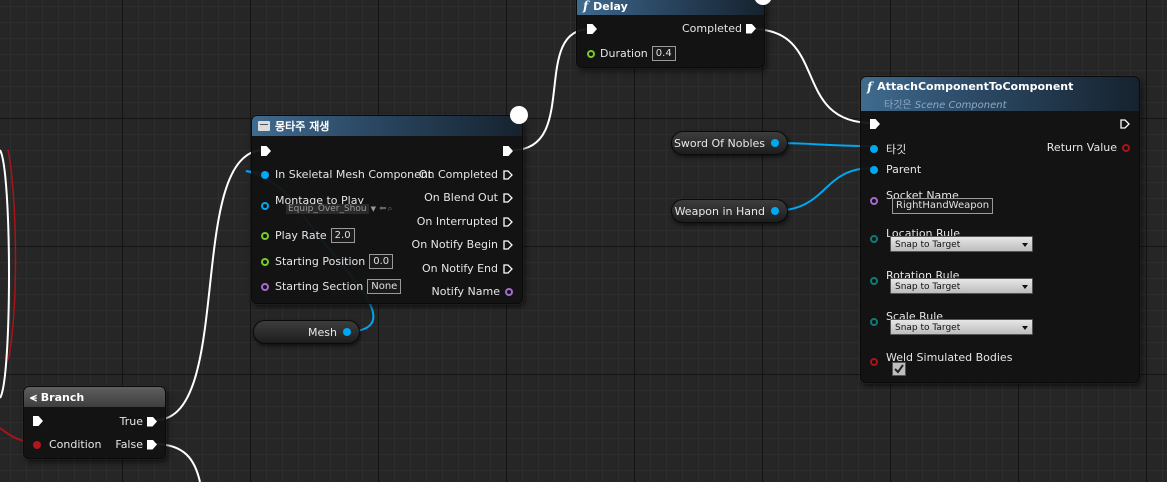 The width and height of the screenshot is (1167, 482). Describe the element at coordinates (94, 397) in the screenshot. I see `branch-header: ⪪ Branch` at that location.